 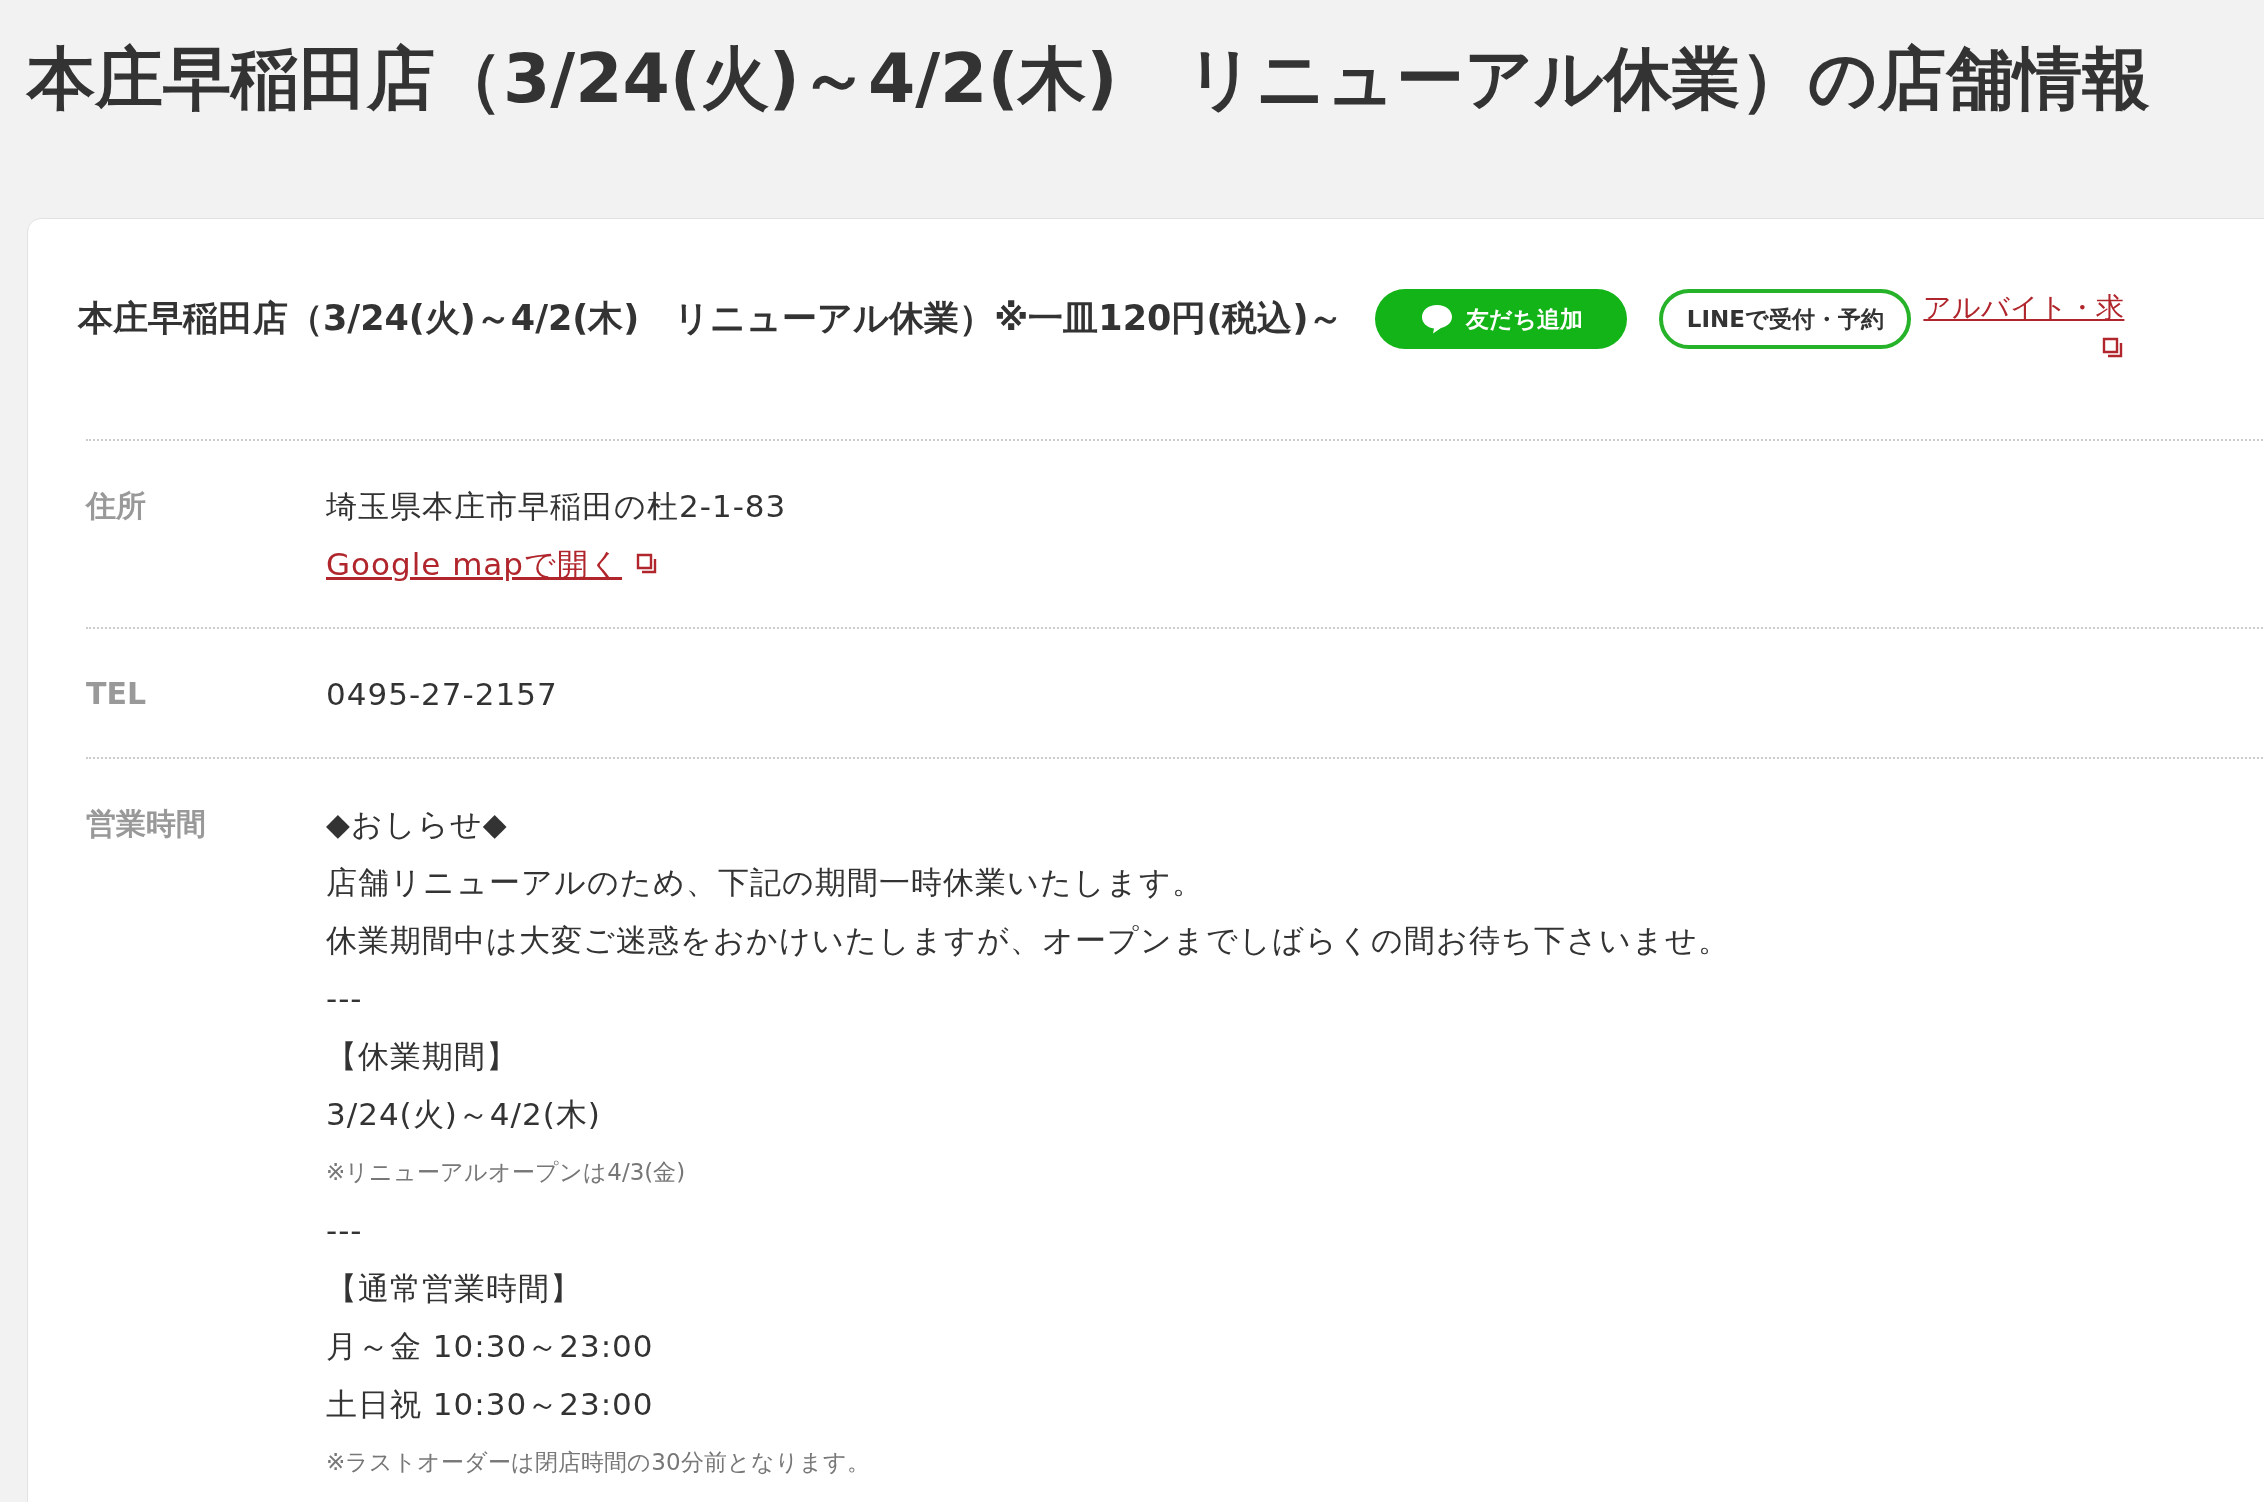 What do you see at coordinates (2024, 308) in the screenshot?
I see `job-link: アルバイト・求` at bounding box center [2024, 308].